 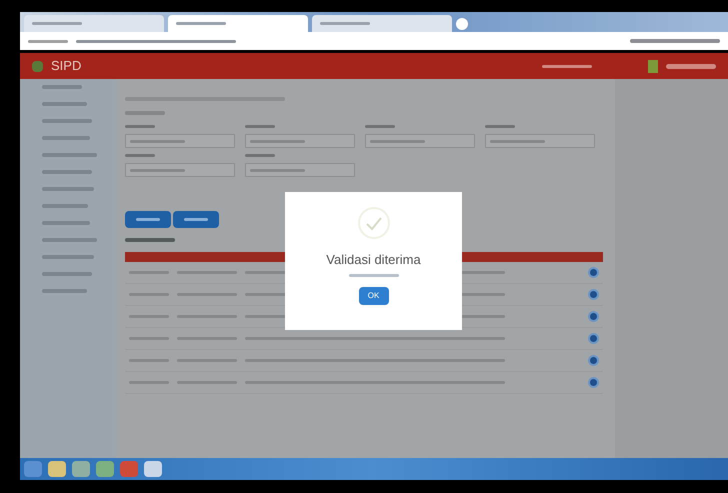 What do you see at coordinates (66, 66) in the screenshot?
I see `app-title: SIPD` at bounding box center [66, 66].